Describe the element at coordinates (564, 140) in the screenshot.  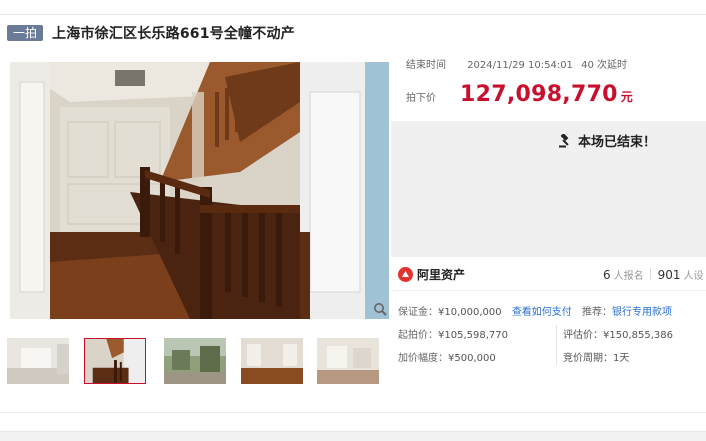
I see `gavel-icon` at that location.